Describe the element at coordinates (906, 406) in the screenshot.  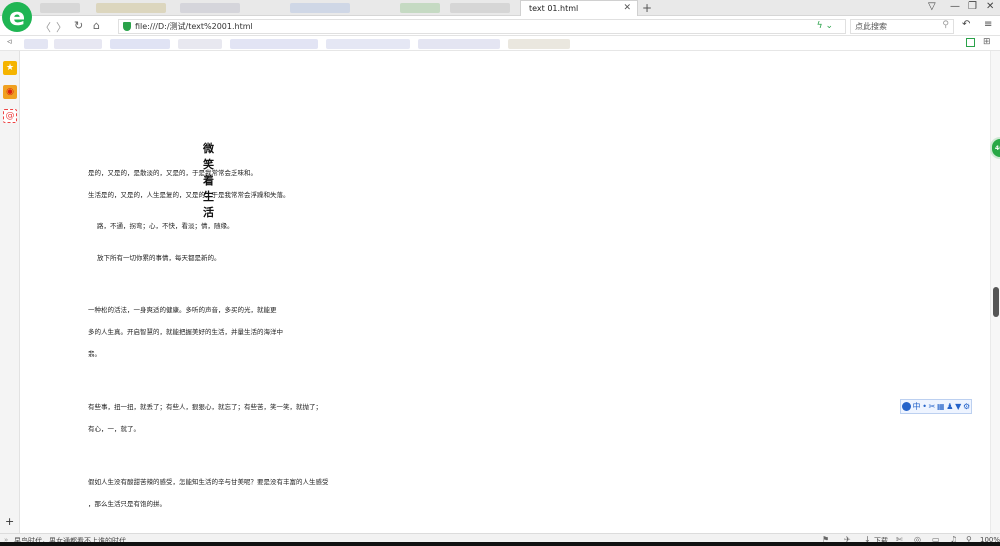
I see `ime-logo-icon` at that location.